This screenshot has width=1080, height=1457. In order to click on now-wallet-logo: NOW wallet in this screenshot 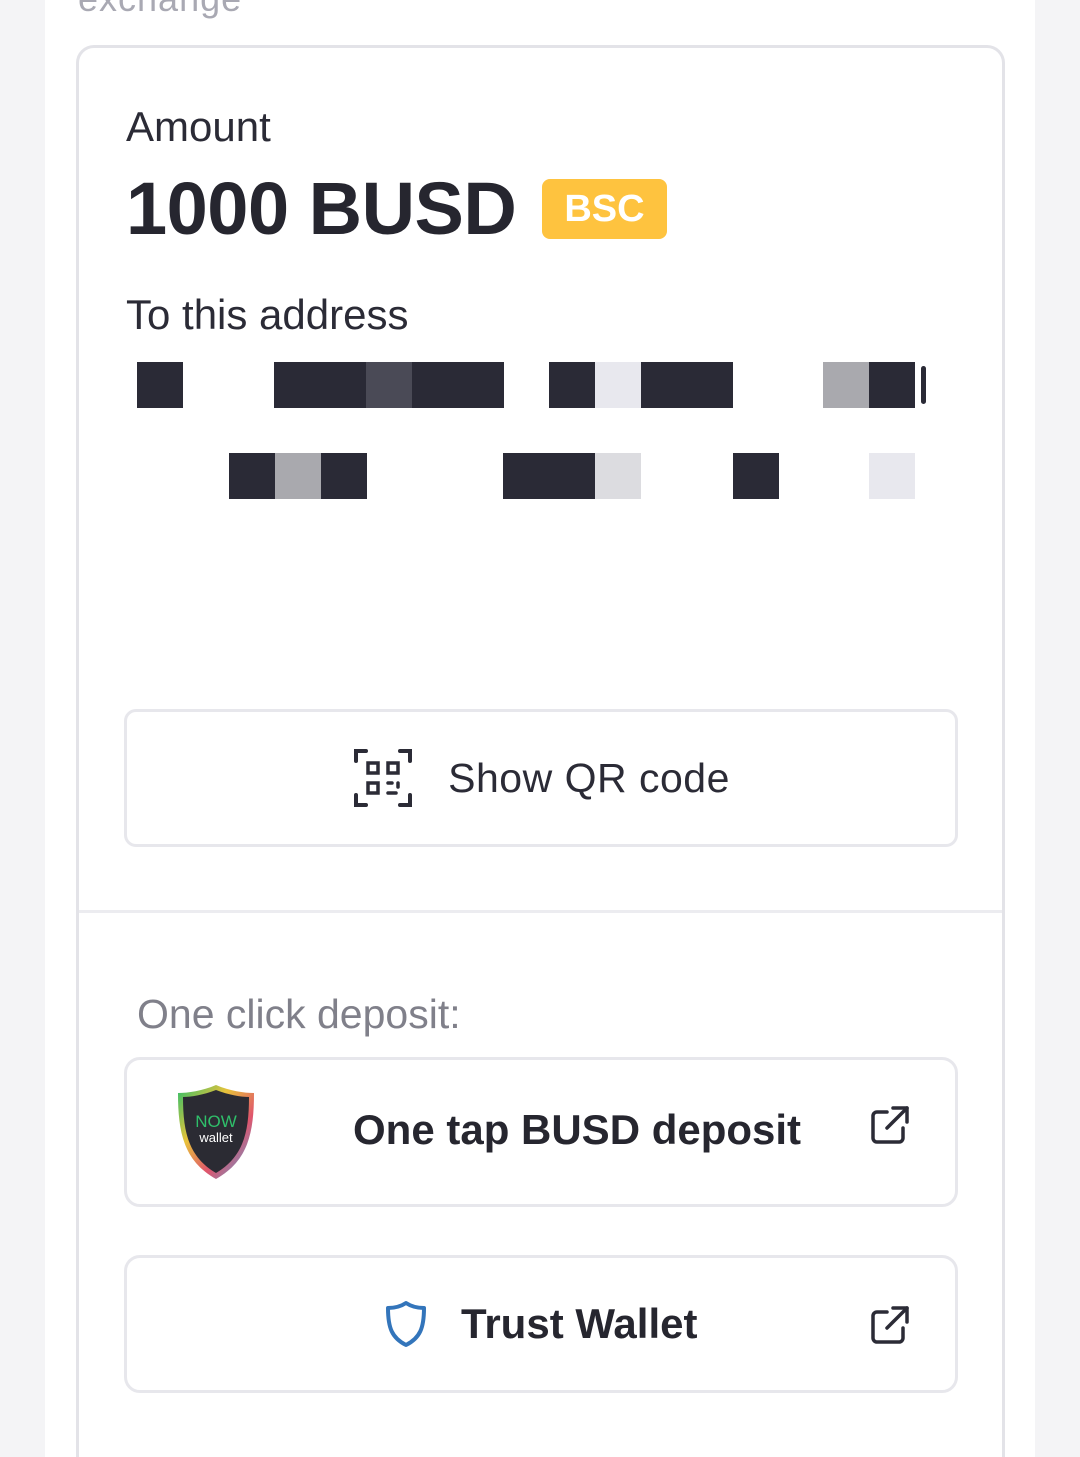, I will do `click(216, 1132)`.